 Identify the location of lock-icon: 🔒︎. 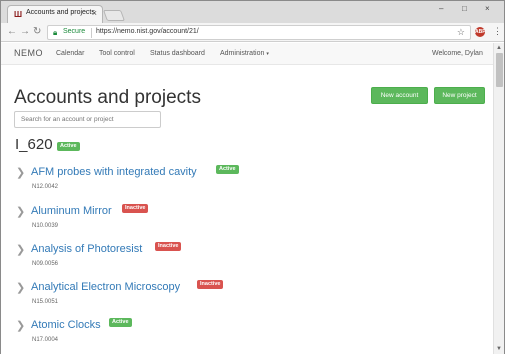
(55, 32).